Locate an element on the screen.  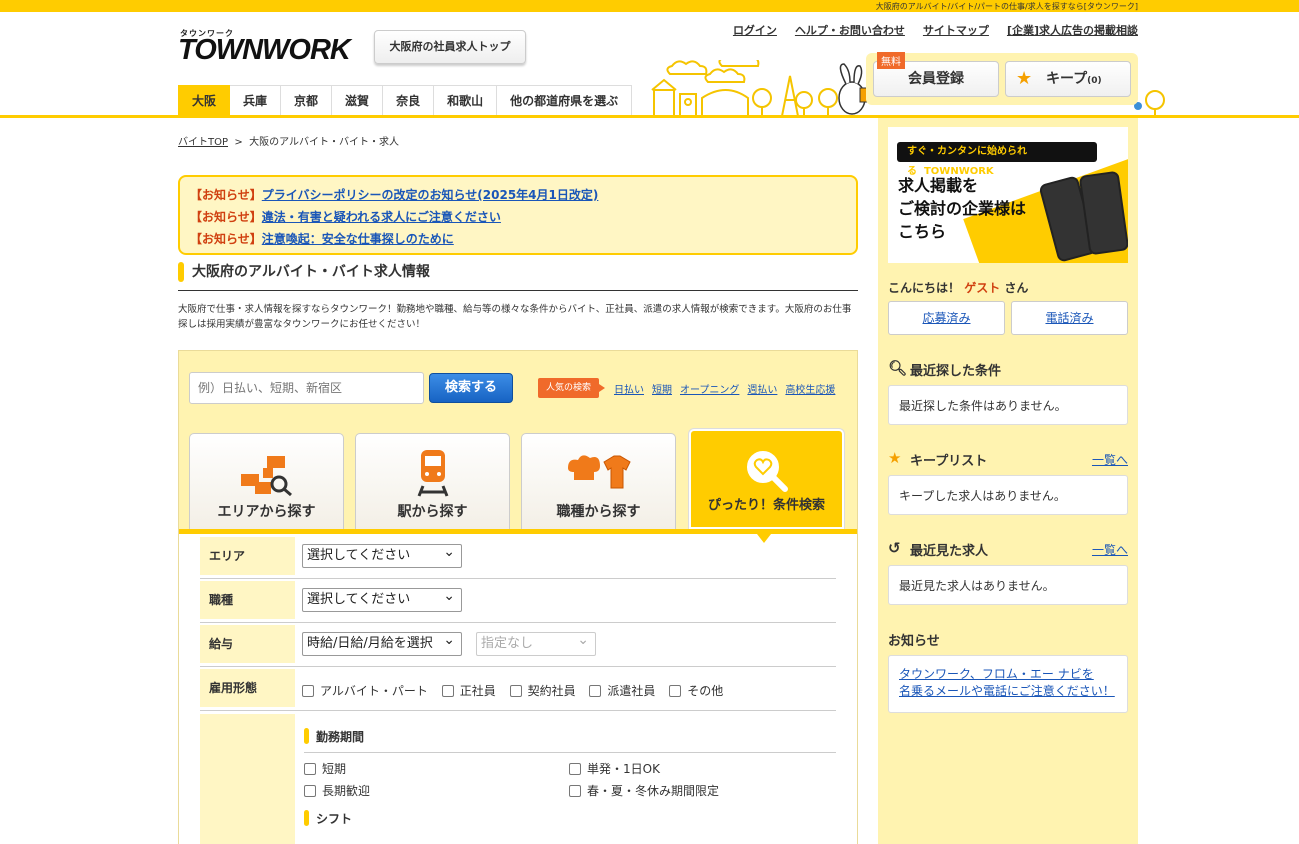
banner-line: ご検討の企業様は is located at coordinates (962, 208).